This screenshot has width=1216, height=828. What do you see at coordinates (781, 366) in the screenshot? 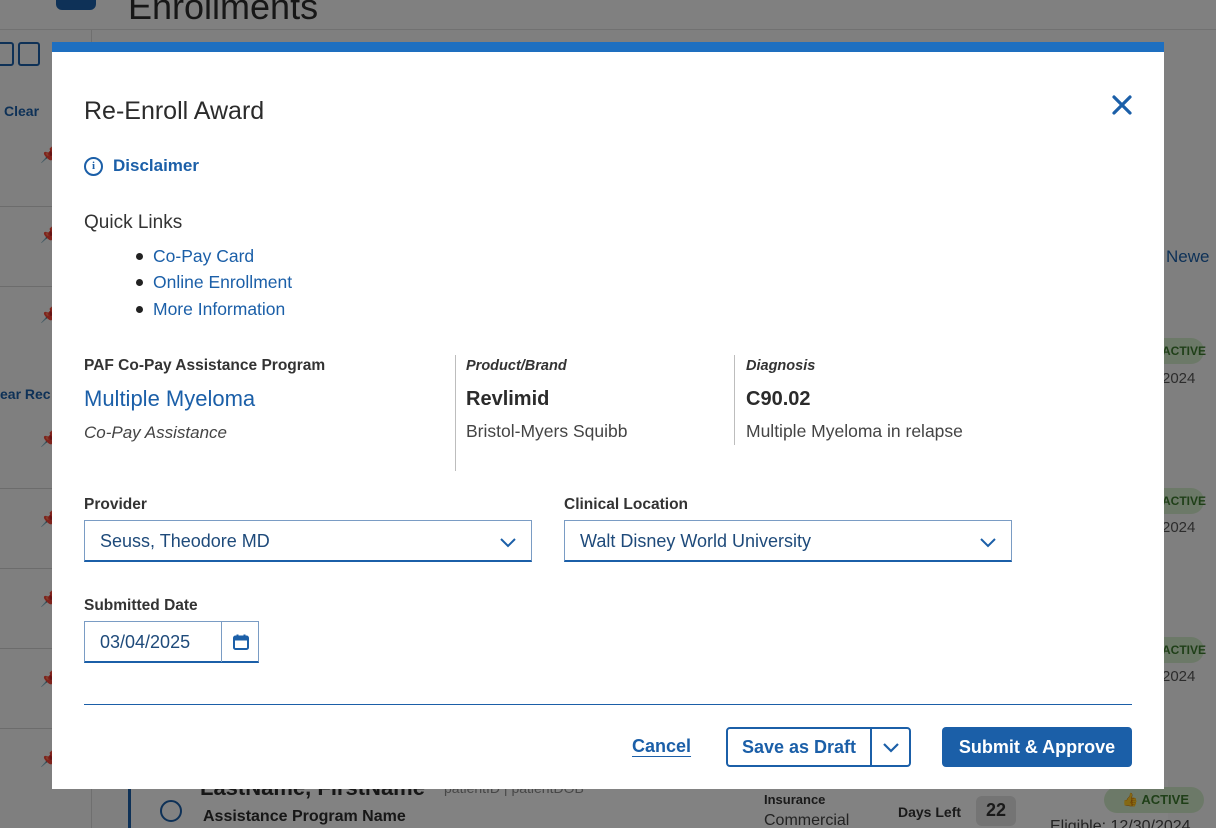
I see `diagnosis-label: Diagnosis` at bounding box center [781, 366].